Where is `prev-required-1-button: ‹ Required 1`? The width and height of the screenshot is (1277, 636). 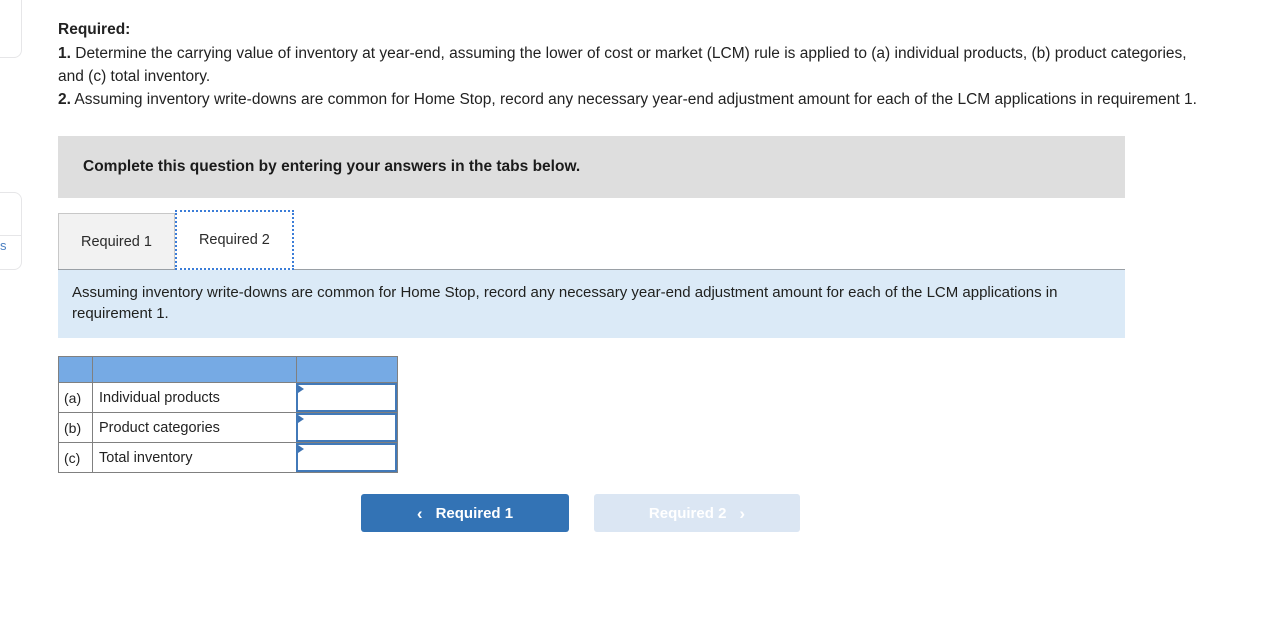
prev-required-1-button: ‹ Required 1 is located at coordinates (465, 513).